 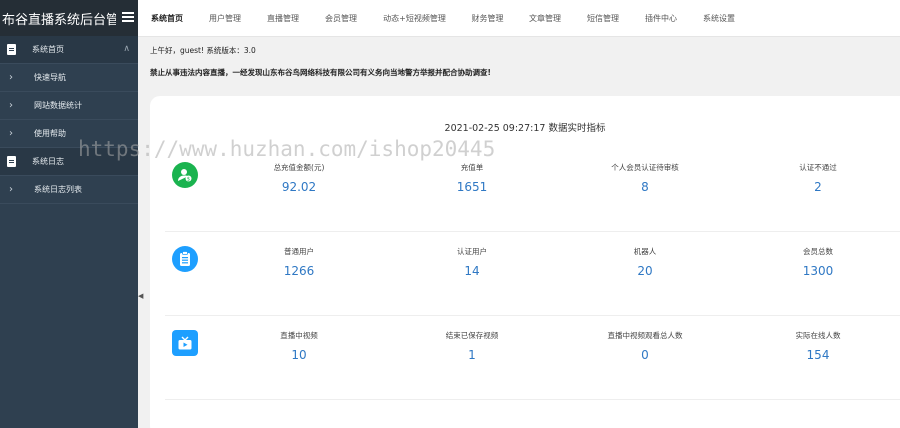 What do you see at coordinates (225, 18) in the screenshot?
I see `tab-users: 用户管理` at bounding box center [225, 18].